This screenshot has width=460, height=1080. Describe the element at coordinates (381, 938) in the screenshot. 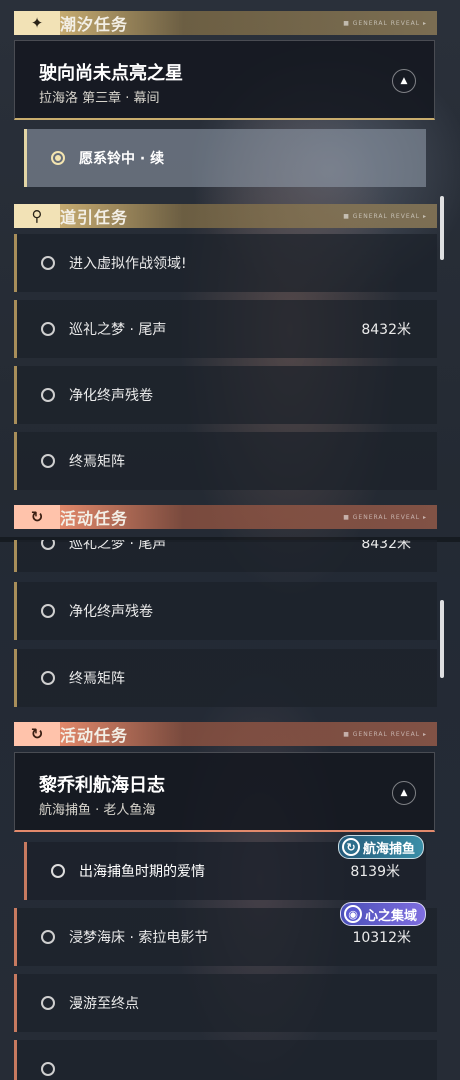

I see `quest-distance: 10312米` at that location.